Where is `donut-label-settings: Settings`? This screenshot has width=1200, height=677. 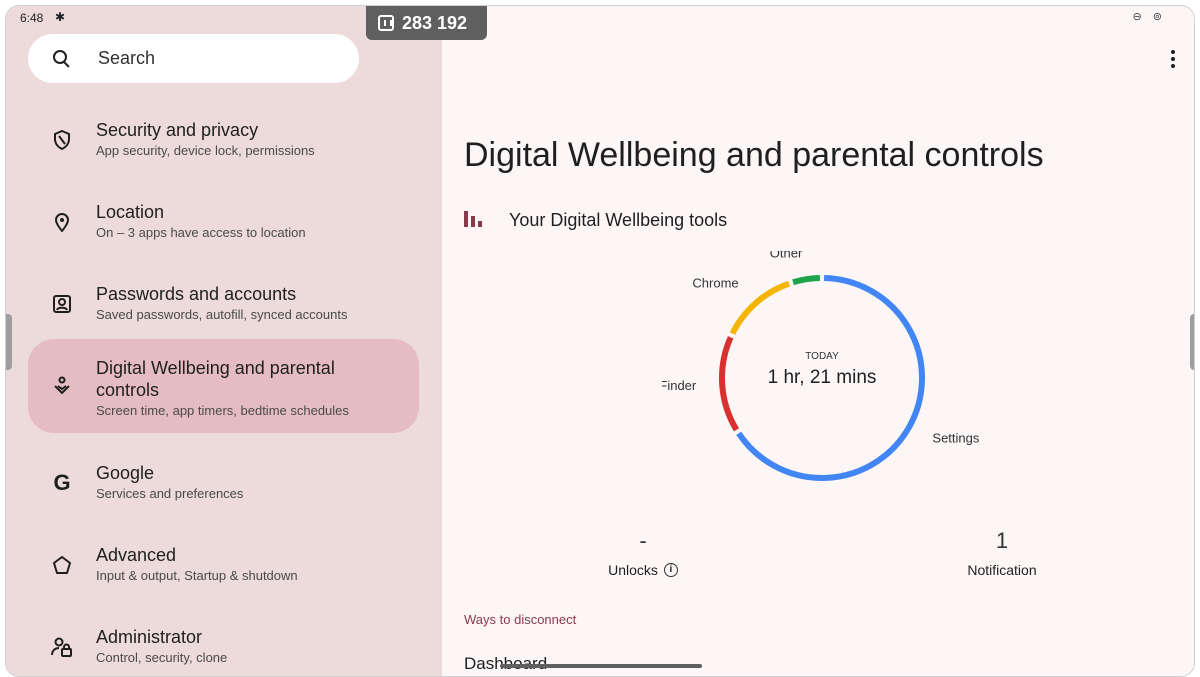 donut-label-settings: Settings is located at coordinates (955, 438).